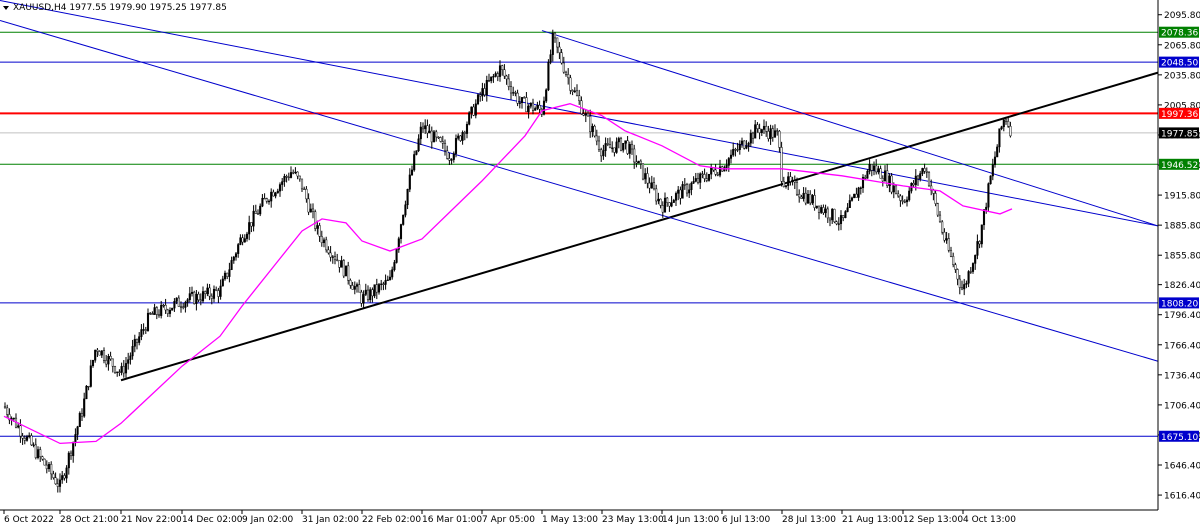 This screenshot has width=1200, height=526. I want to click on y-tick-label: 1915.80, so click(1182, 197).